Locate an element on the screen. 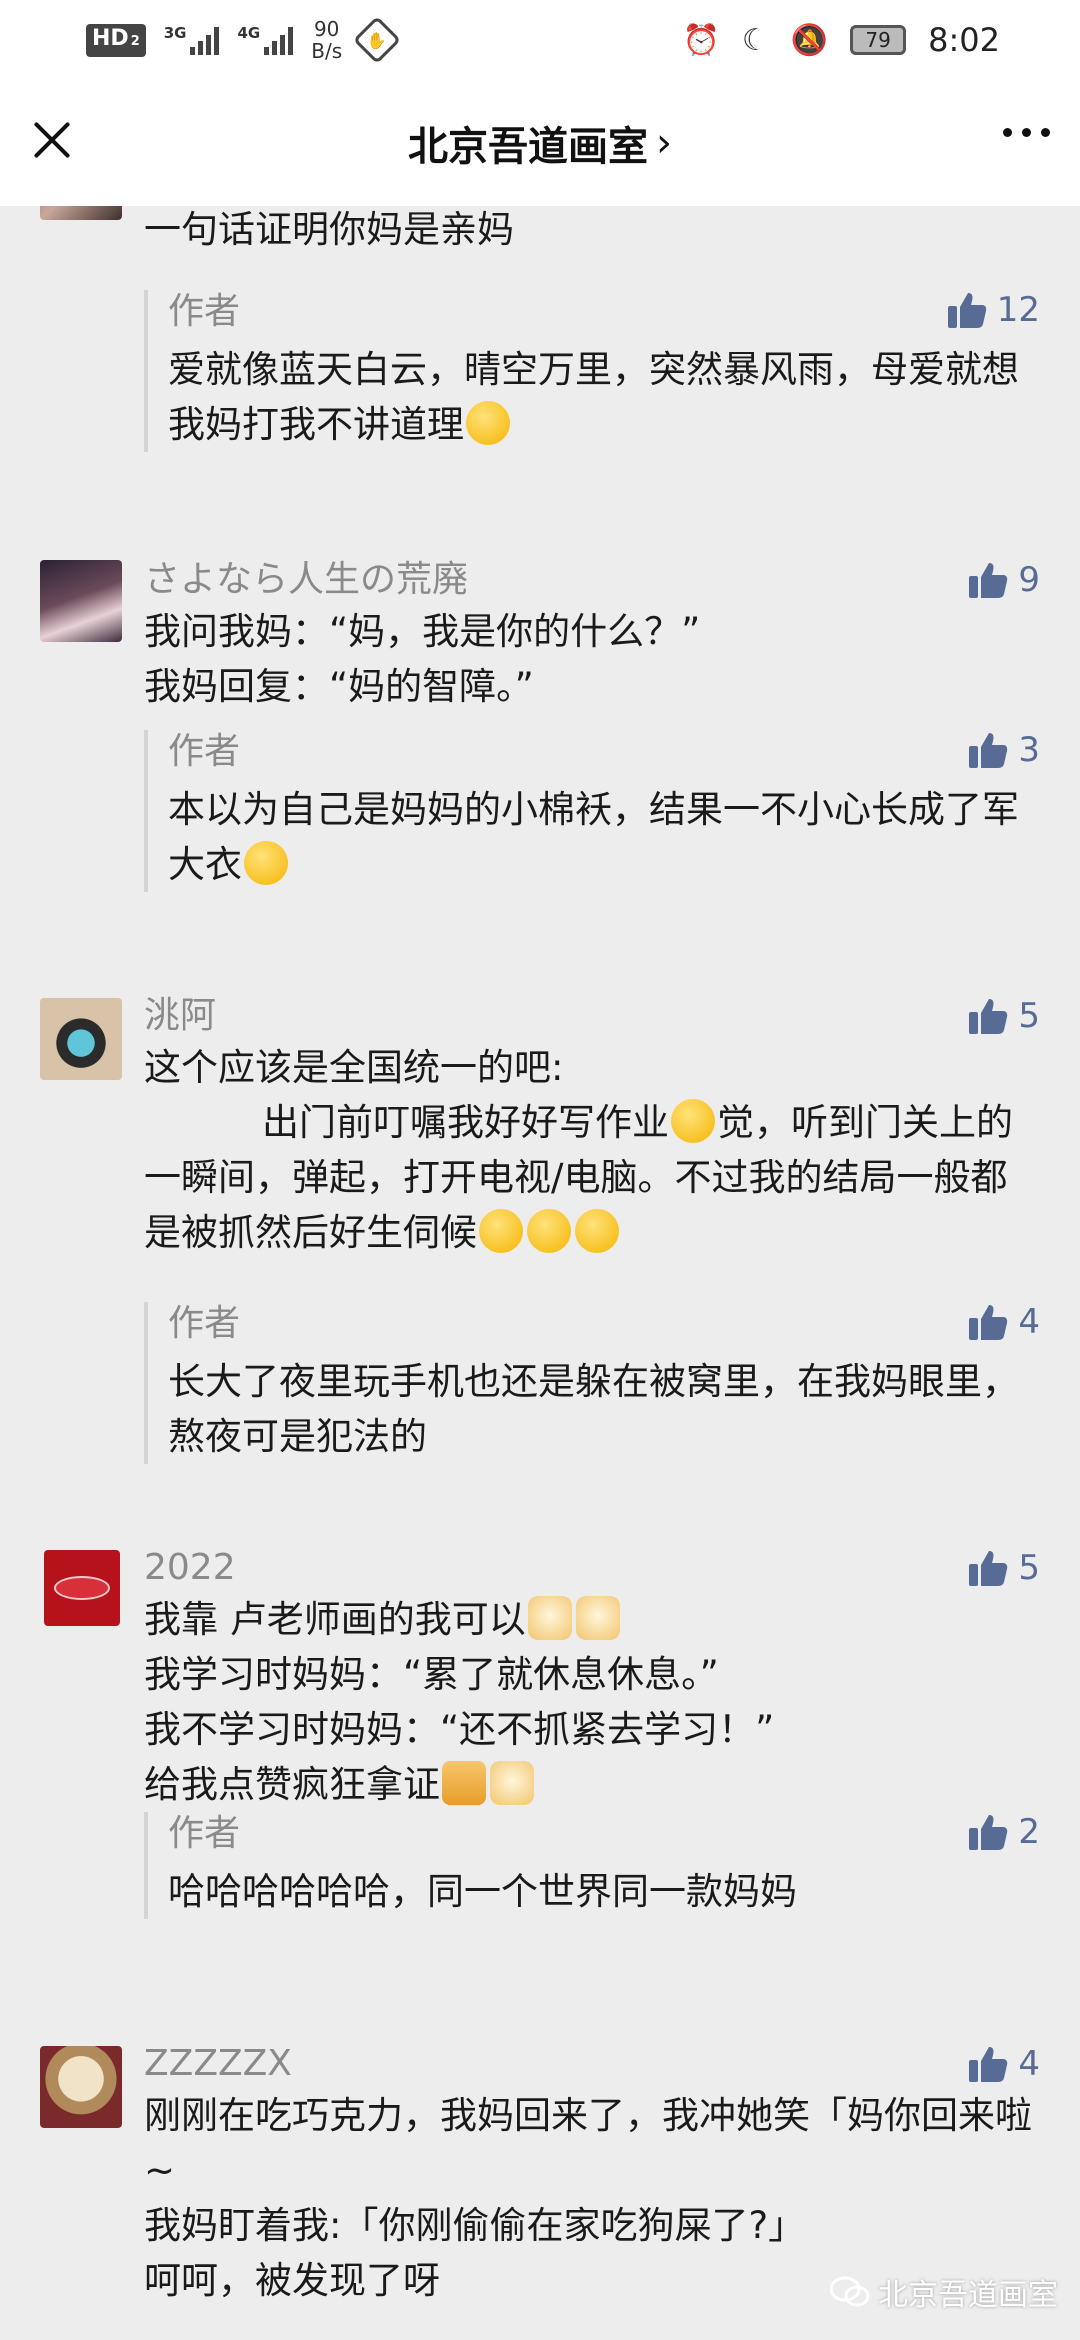 The image size is (1080, 2340). author-reply: 作者 4 长大了夜里玩手机也还是躲在被窝里，在我妈眼里，熬夜可是犯法的 is located at coordinates (592, 1383).